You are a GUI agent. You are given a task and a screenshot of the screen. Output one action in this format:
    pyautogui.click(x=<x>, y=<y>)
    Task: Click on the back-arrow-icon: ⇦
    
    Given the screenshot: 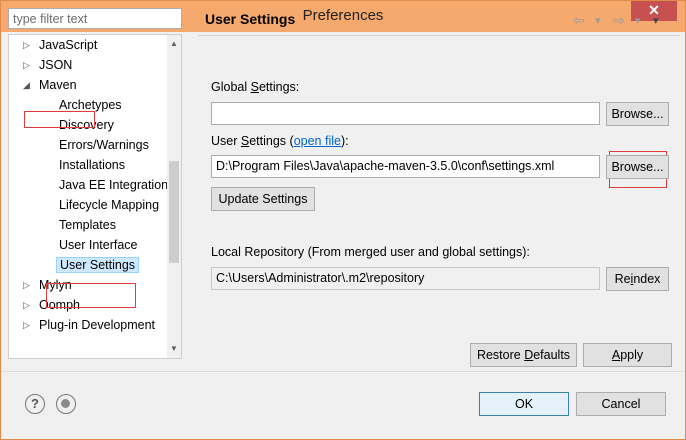 What is the action you would take?
    pyautogui.click(x=579, y=20)
    